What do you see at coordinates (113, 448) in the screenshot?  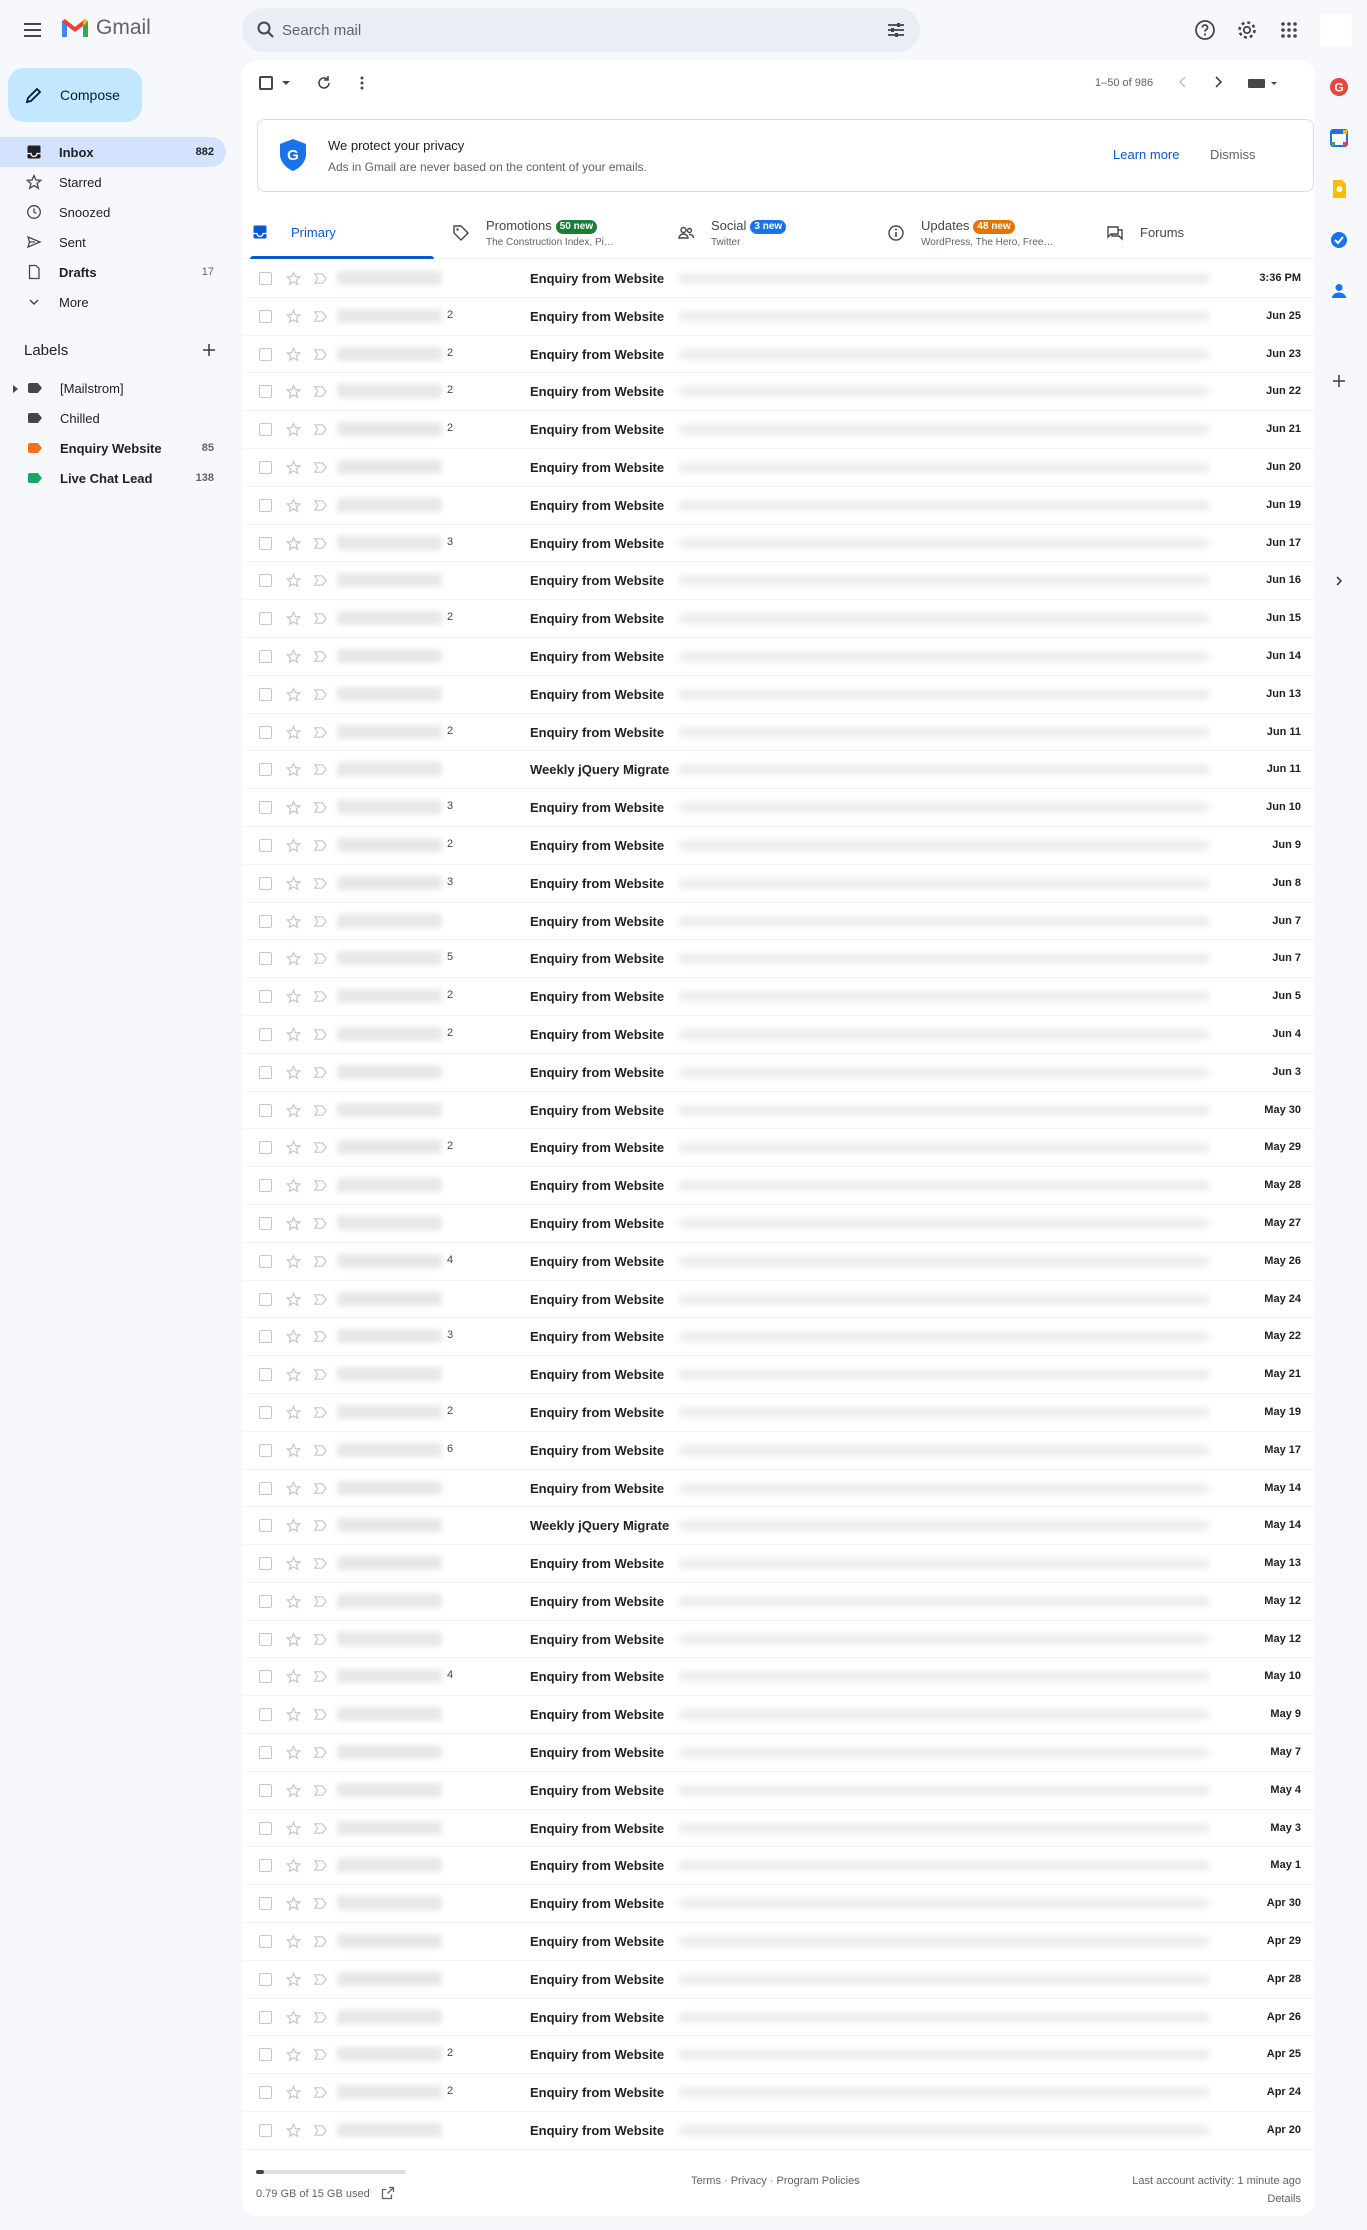 I see `label-enquiry-website: Enquiry Website 85` at bounding box center [113, 448].